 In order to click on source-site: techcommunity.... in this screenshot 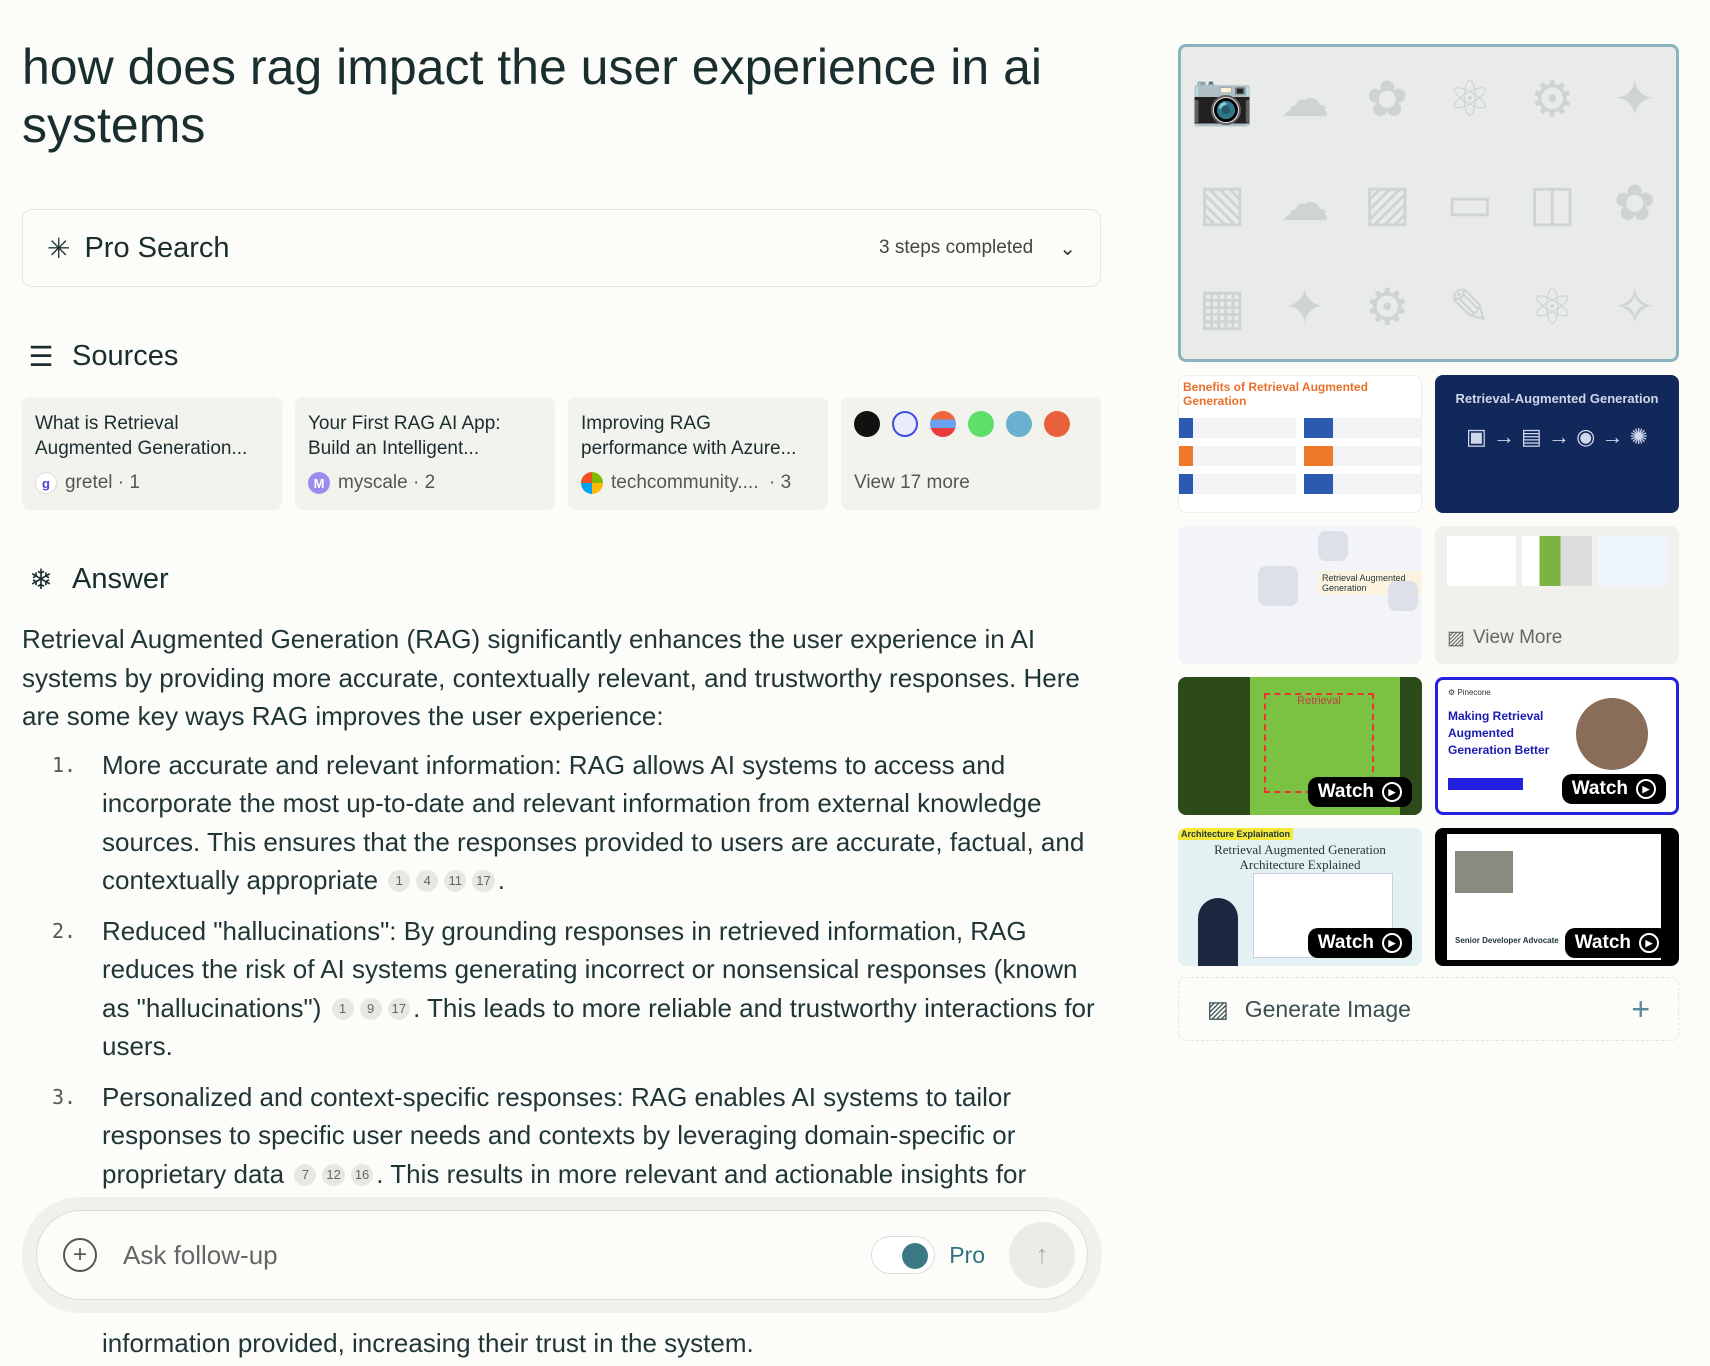, I will do `click(685, 482)`.